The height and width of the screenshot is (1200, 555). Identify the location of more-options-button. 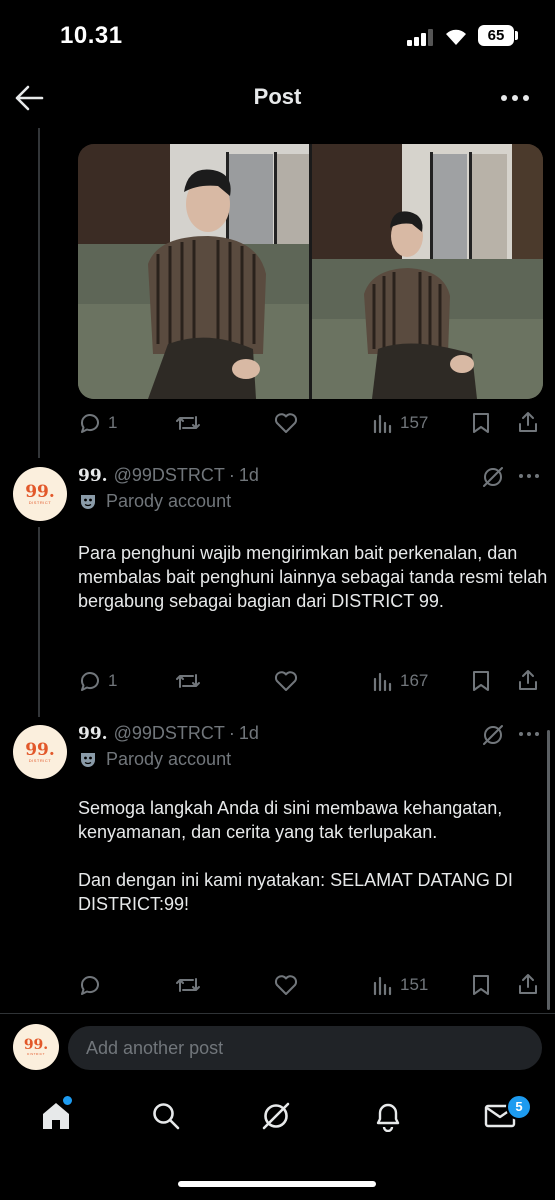
(515, 98).